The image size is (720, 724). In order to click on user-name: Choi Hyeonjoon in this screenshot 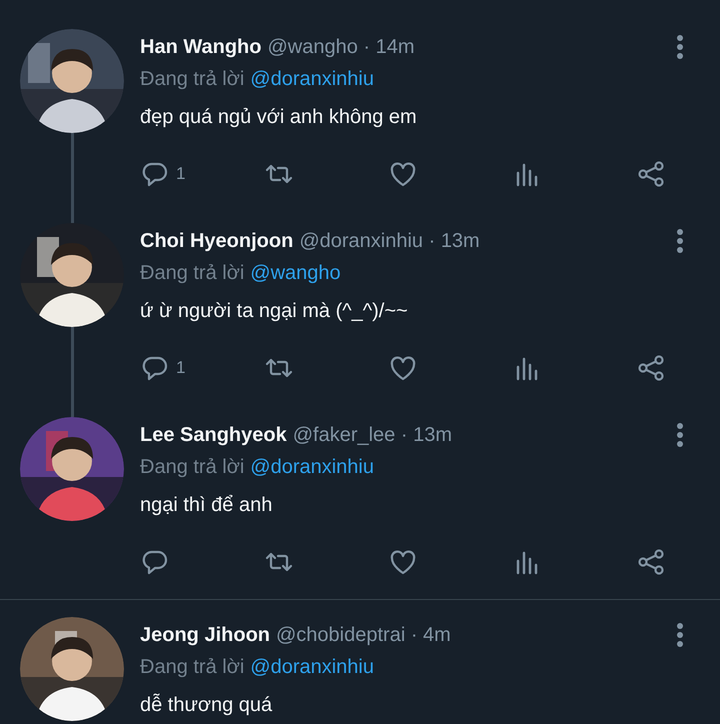, I will do `click(217, 241)`.